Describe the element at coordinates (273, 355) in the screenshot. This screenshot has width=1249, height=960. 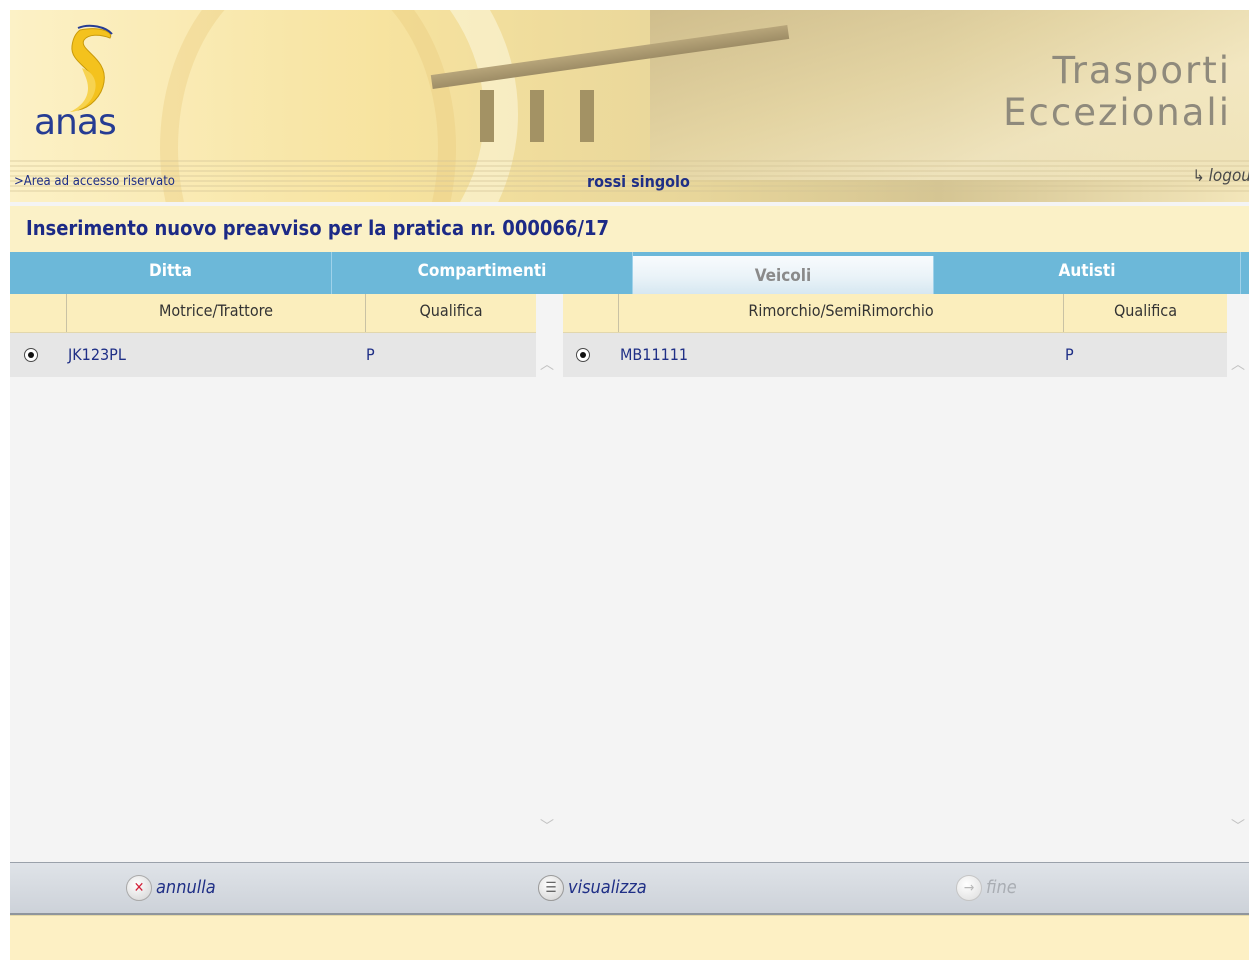
I see `table-row: JK123PL P` at that location.